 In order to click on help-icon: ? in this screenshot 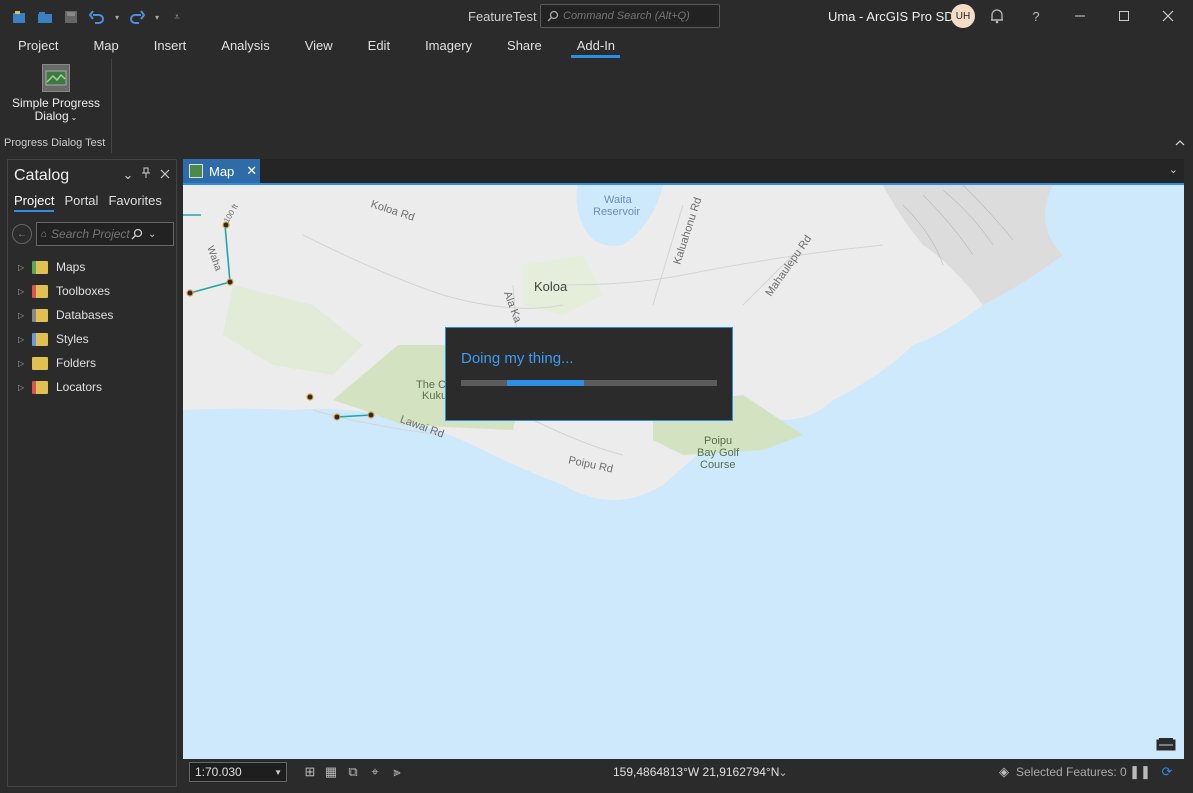, I will do `click(1036, 16)`.